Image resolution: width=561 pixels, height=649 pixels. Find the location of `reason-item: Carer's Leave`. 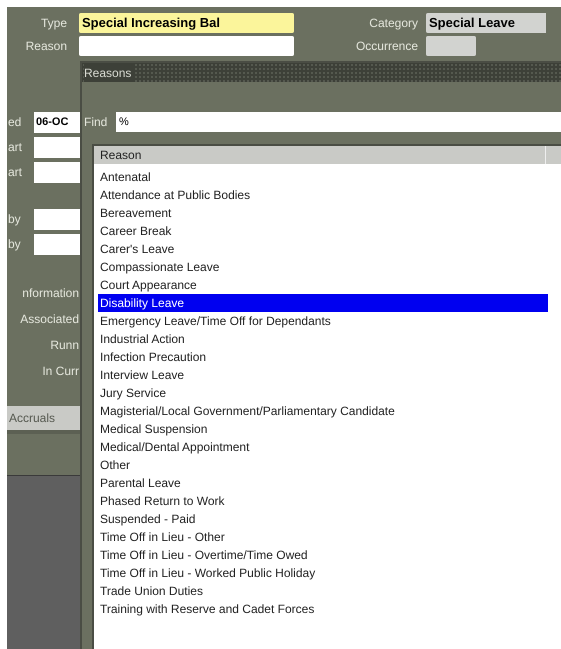

reason-item: Carer's Leave is located at coordinates (323, 249).